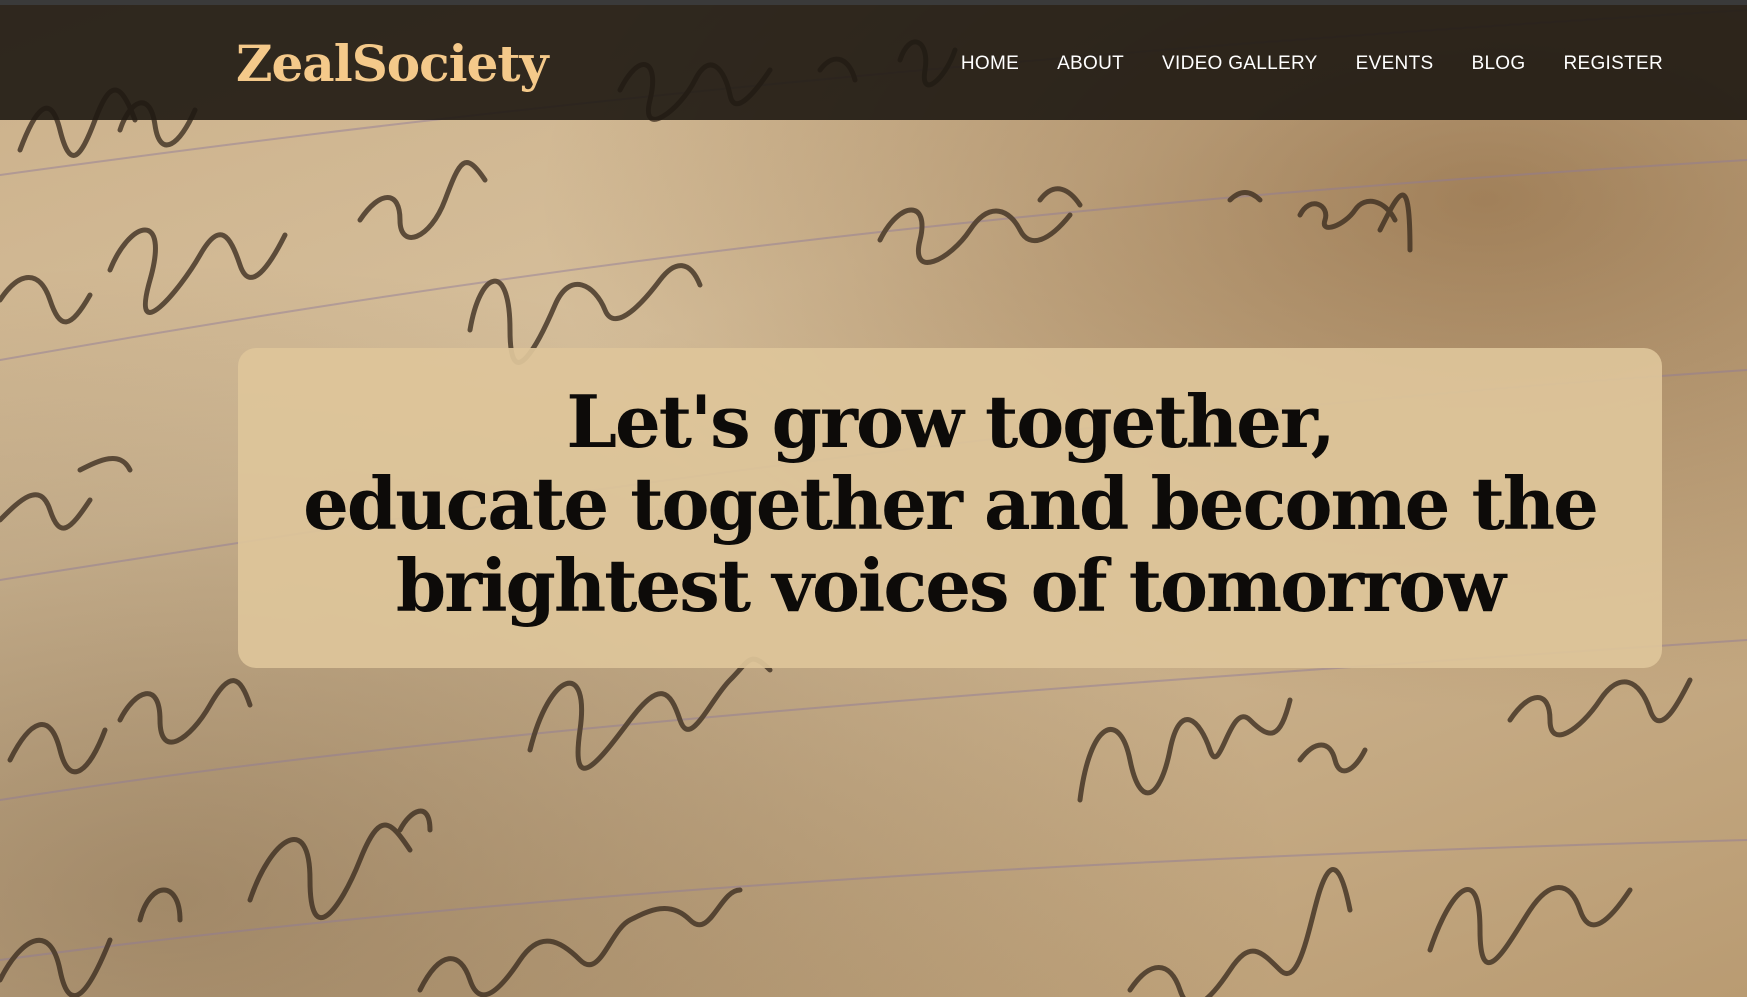 This screenshot has height=997, width=1747. What do you see at coordinates (950, 421) in the screenshot?
I see `hero-headline-line-1: Let's grow together,` at bounding box center [950, 421].